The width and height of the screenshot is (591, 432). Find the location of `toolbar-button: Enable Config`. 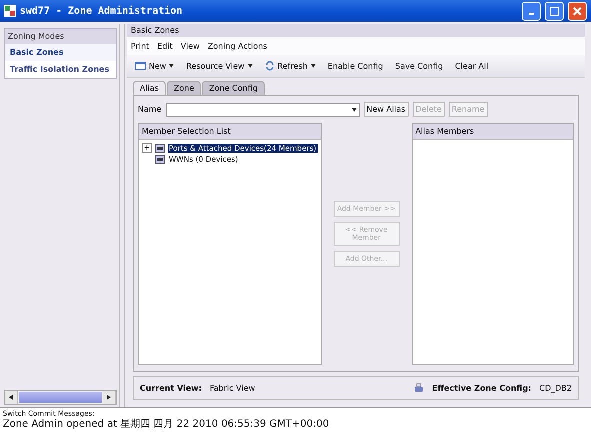

toolbar-button: Enable Config is located at coordinates (356, 66).